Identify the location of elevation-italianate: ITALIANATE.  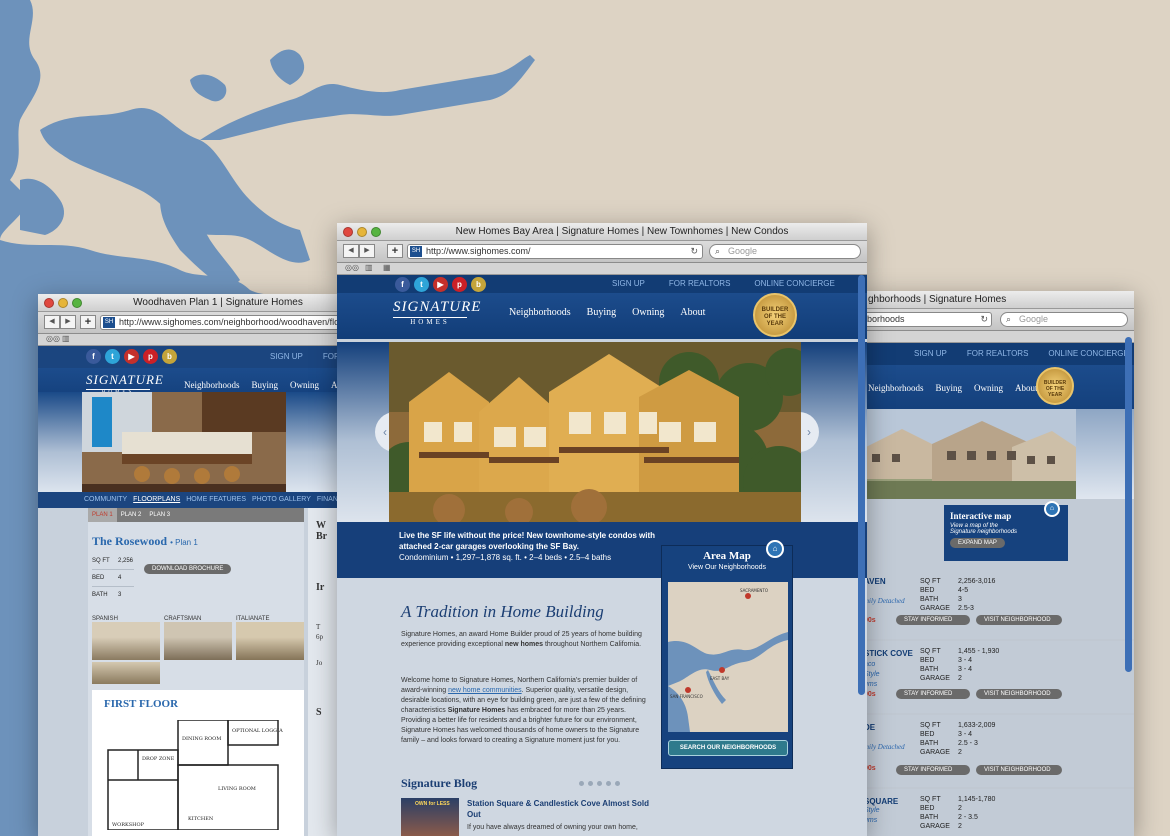
(270, 638).